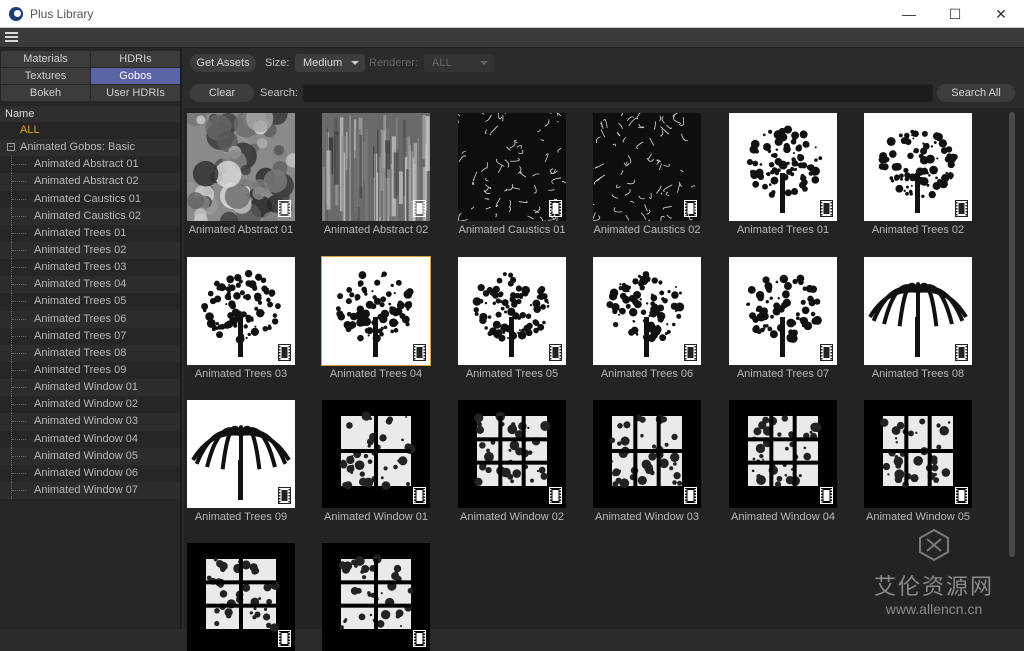 This screenshot has height=651, width=1024. What do you see at coordinates (90, 268) in the screenshot?
I see `tree-item: Animated Trees 03` at bounding box center [90, 268].